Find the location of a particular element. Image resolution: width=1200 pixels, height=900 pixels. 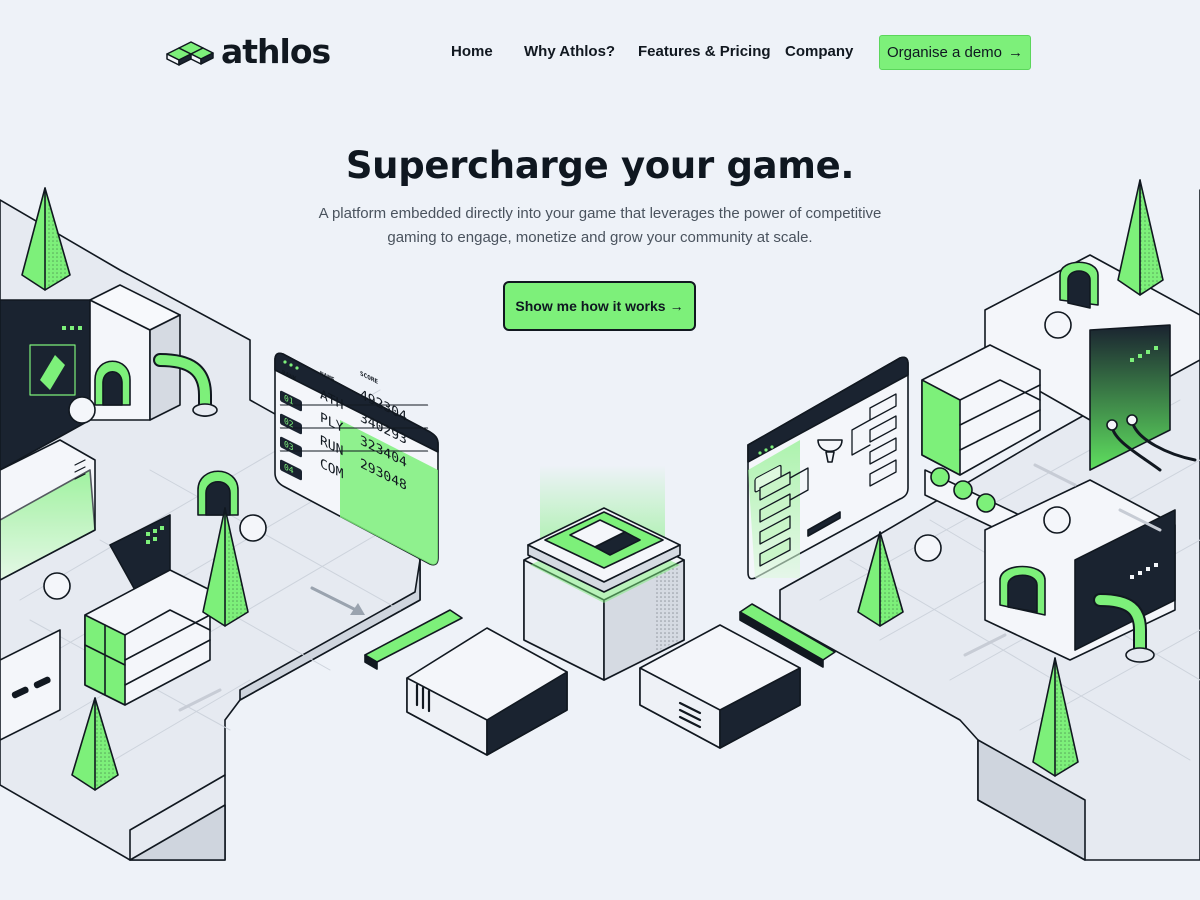

hero-title: Supercharge your game. is located at coordinates (600, 165).